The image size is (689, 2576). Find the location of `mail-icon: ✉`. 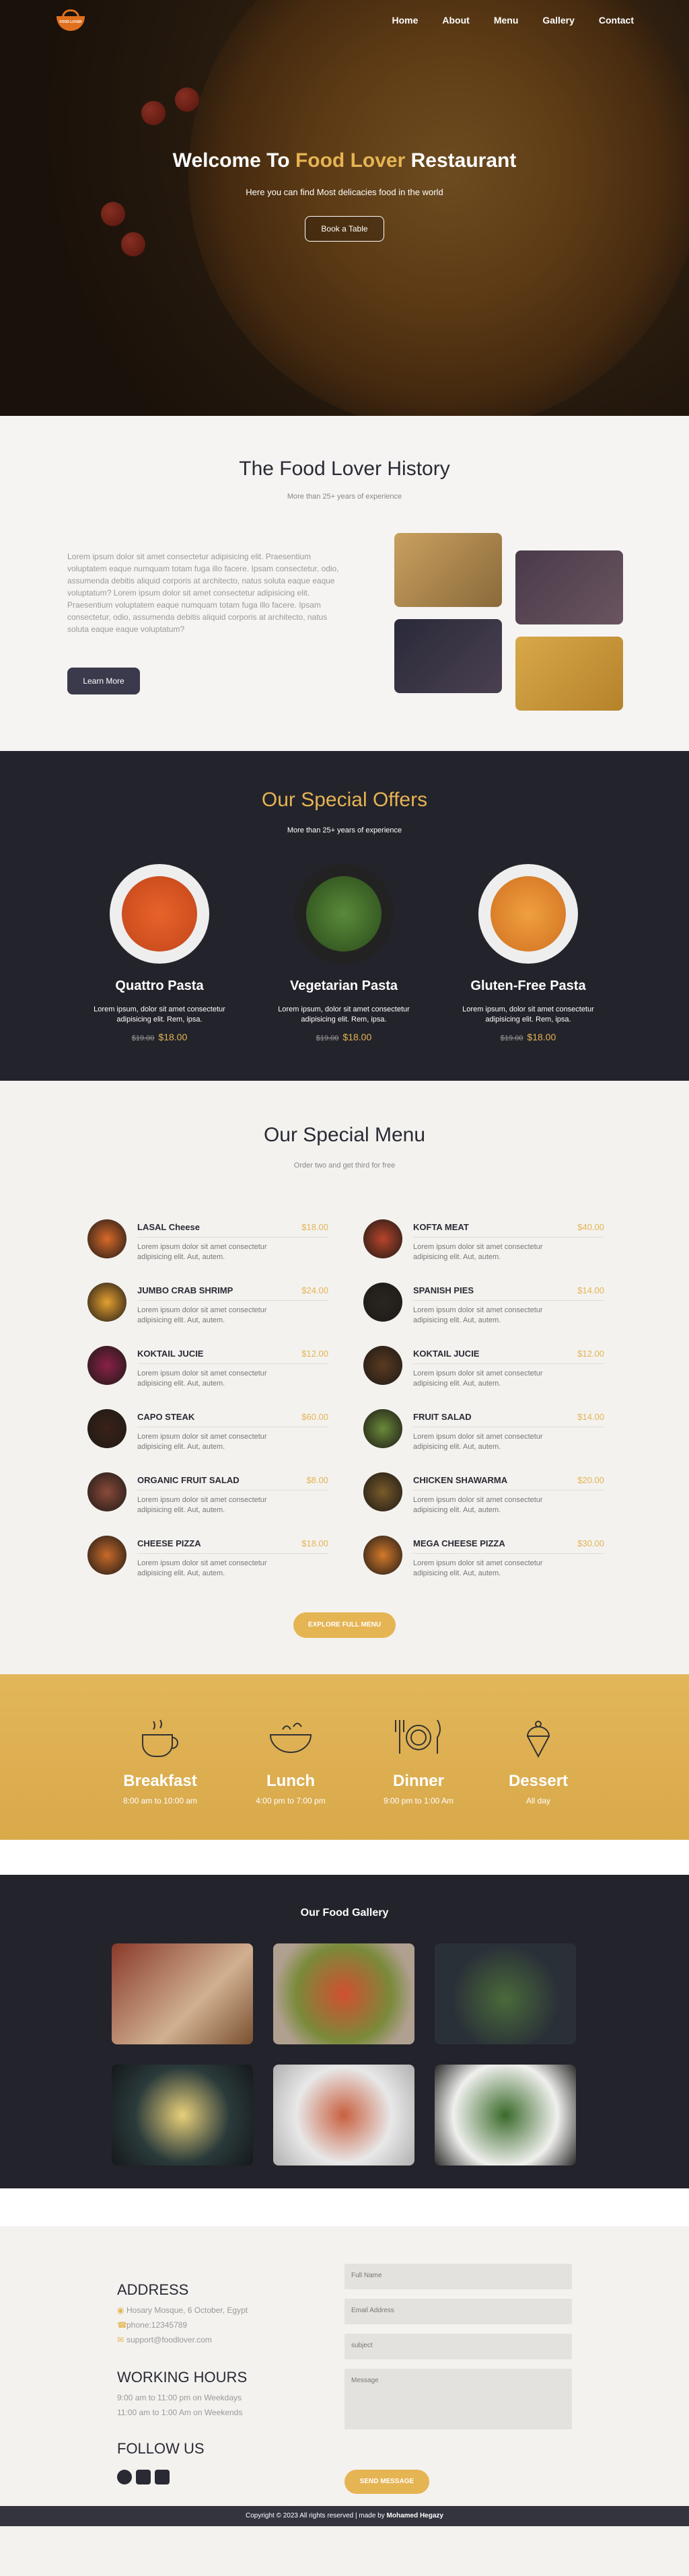

mail-icon: ✉ is located at coordinates (120, 2340).